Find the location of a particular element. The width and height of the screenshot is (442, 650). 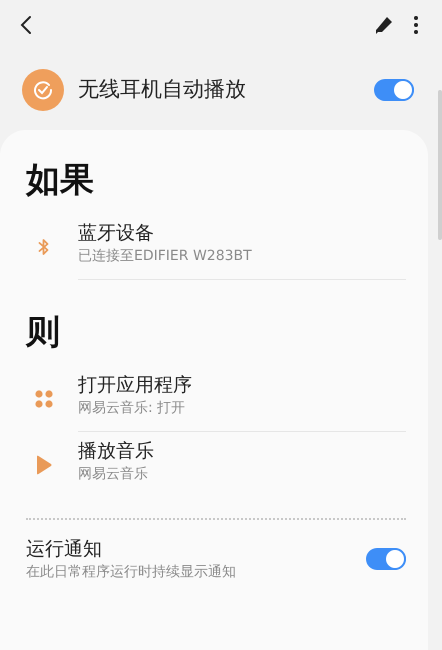

notification-subtitle: 在此日常程序运行时持续显示通知 is located at coordinates (131, 572).